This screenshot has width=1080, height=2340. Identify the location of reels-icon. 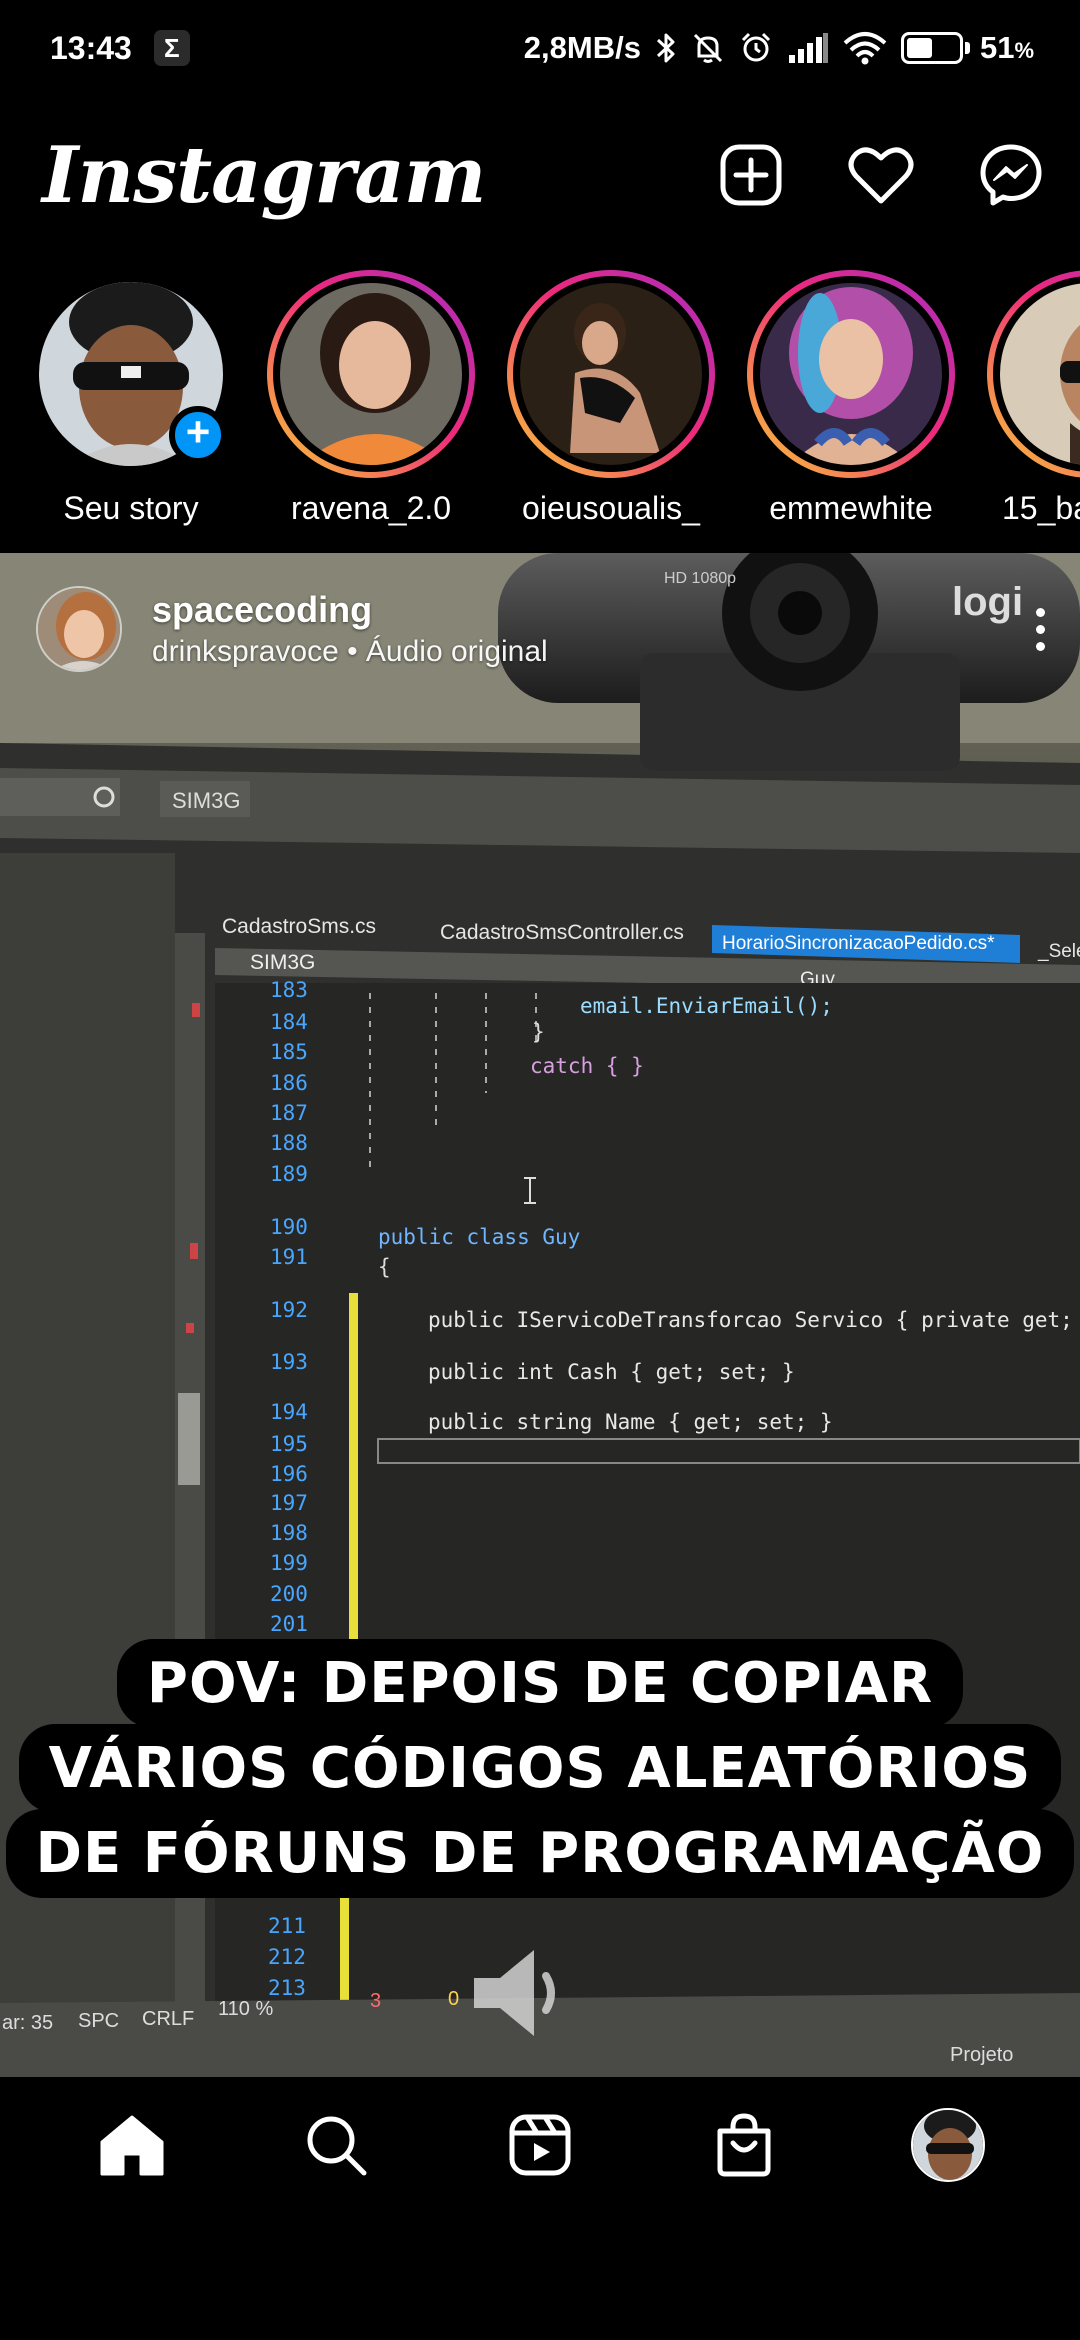
(540, 2145).